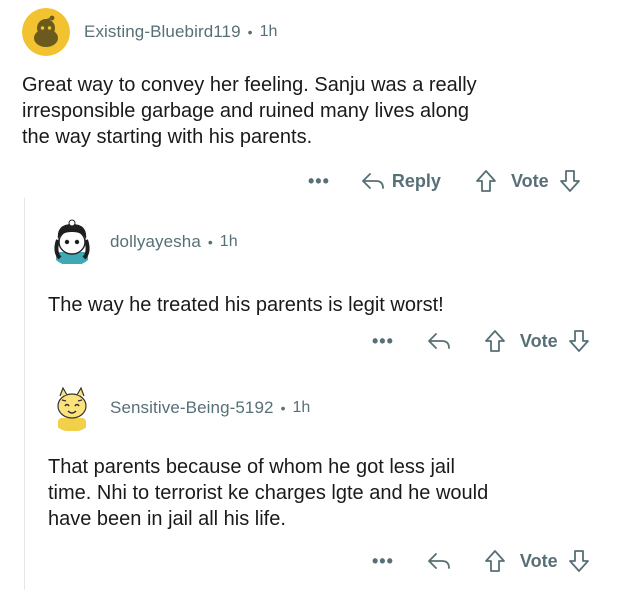  Describe the element at coordinates (24, 394) in the screenshot. I see `thread-line` at that location.